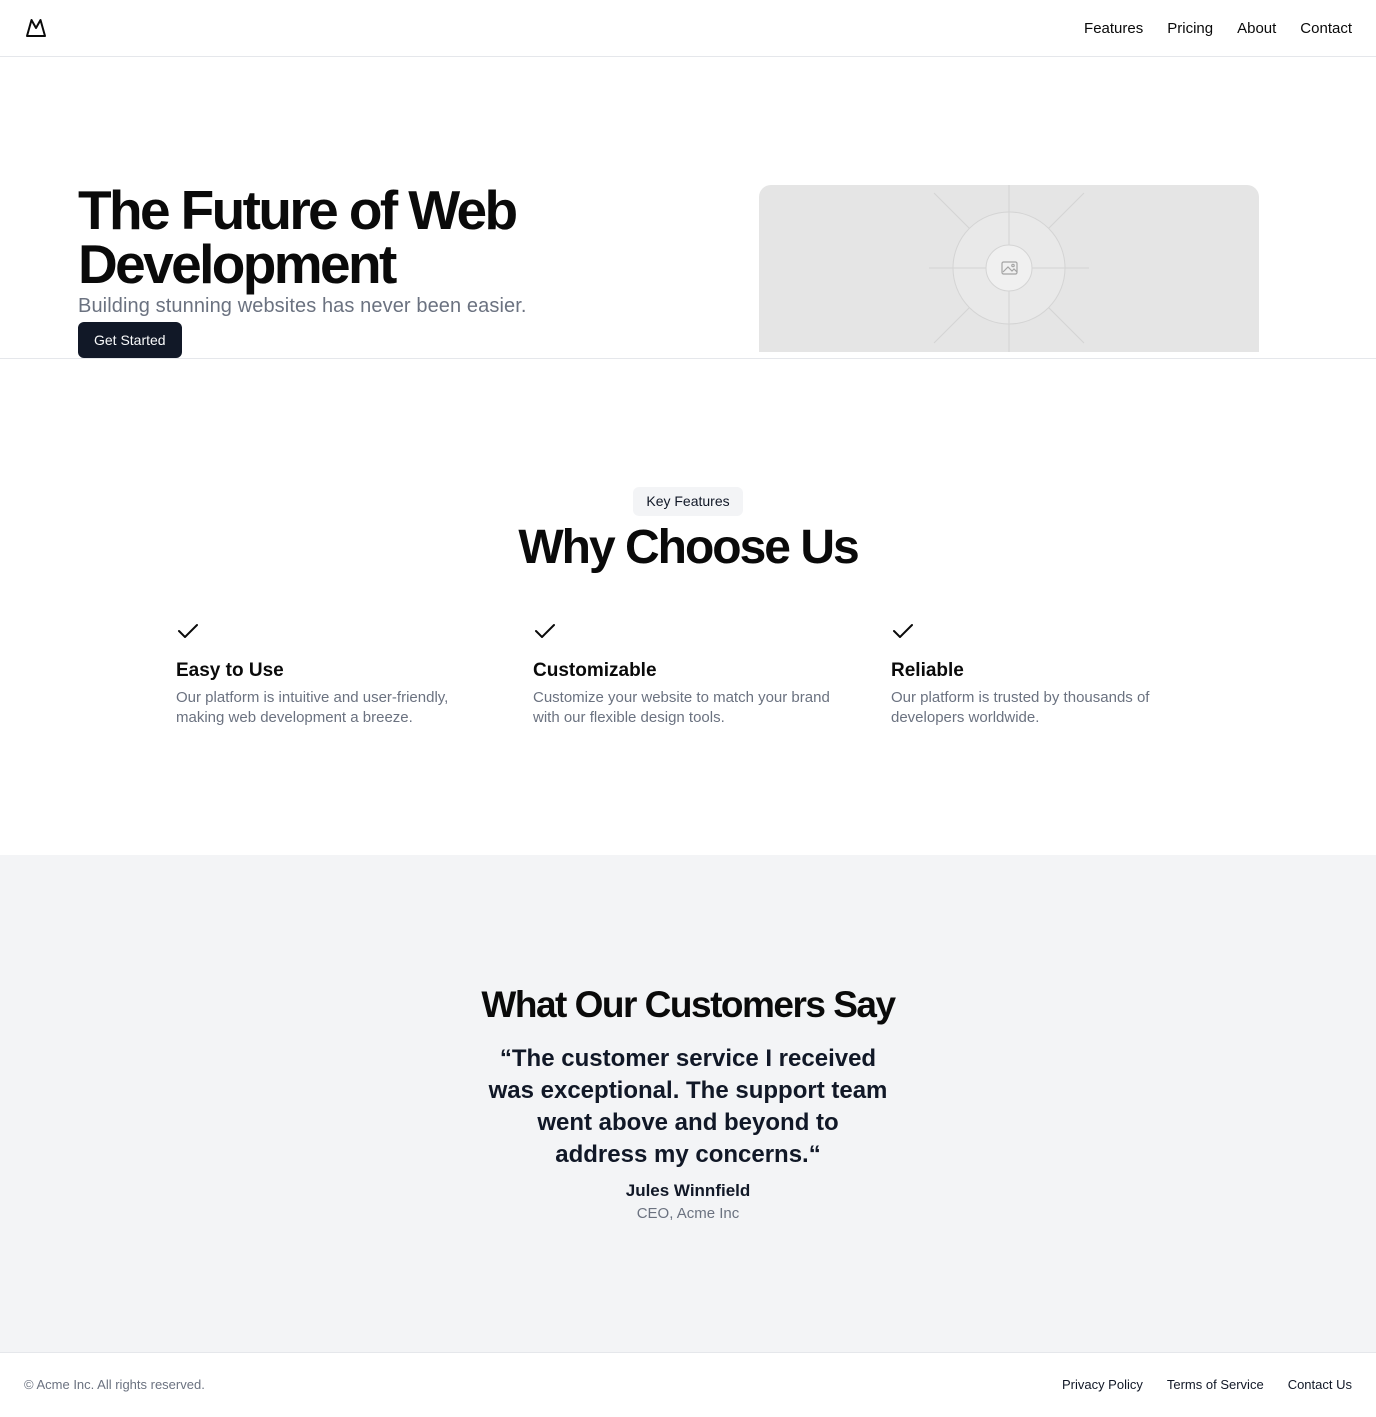 The width and height of the screenshot is (1376, 1417). Describe the element at coordinates (595, 670) in the screenshot. I see `feature-title: Customizable` at that location.